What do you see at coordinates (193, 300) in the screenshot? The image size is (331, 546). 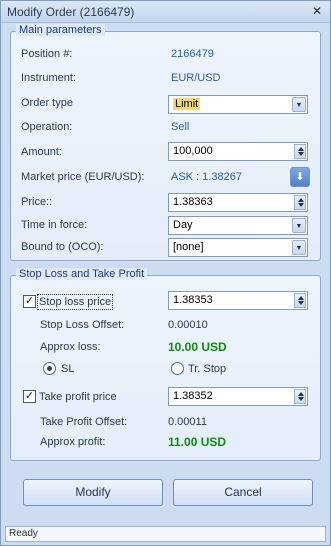 I see `stop-loss-value: 1.38353` at bounding box center [193, 300].